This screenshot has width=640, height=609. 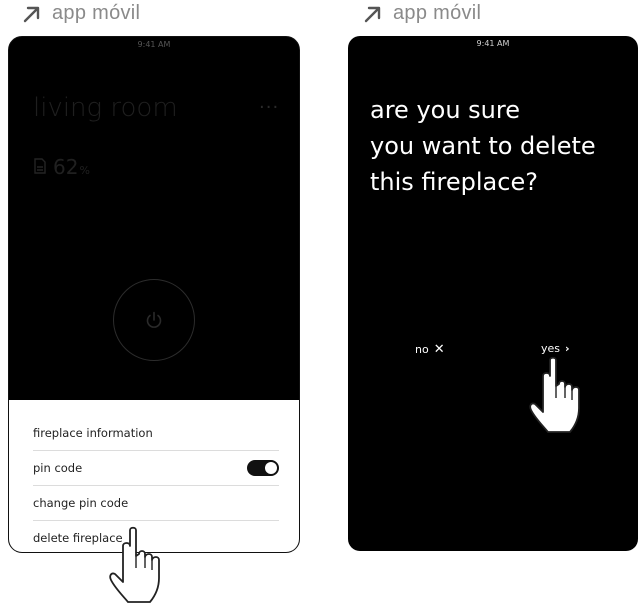 I want to click on power-button, so click(x=154, y=320).